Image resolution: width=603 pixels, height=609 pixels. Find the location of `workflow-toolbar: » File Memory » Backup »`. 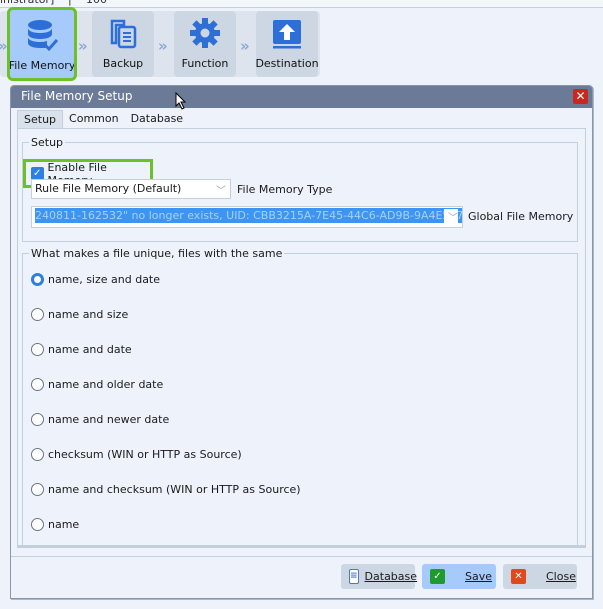

workflow-toolbar: » File Memory » Backup » is located at coordinates (160, 44).